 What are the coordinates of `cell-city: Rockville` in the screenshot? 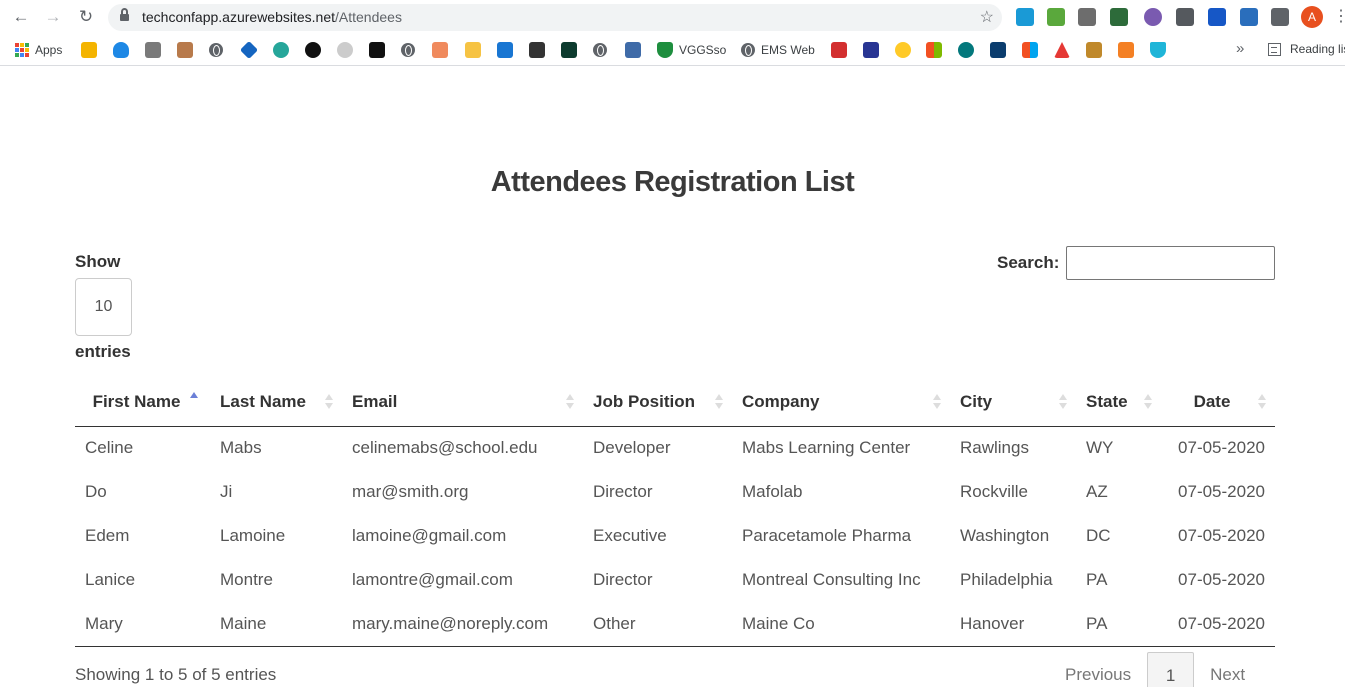 It's located at (994, 491).